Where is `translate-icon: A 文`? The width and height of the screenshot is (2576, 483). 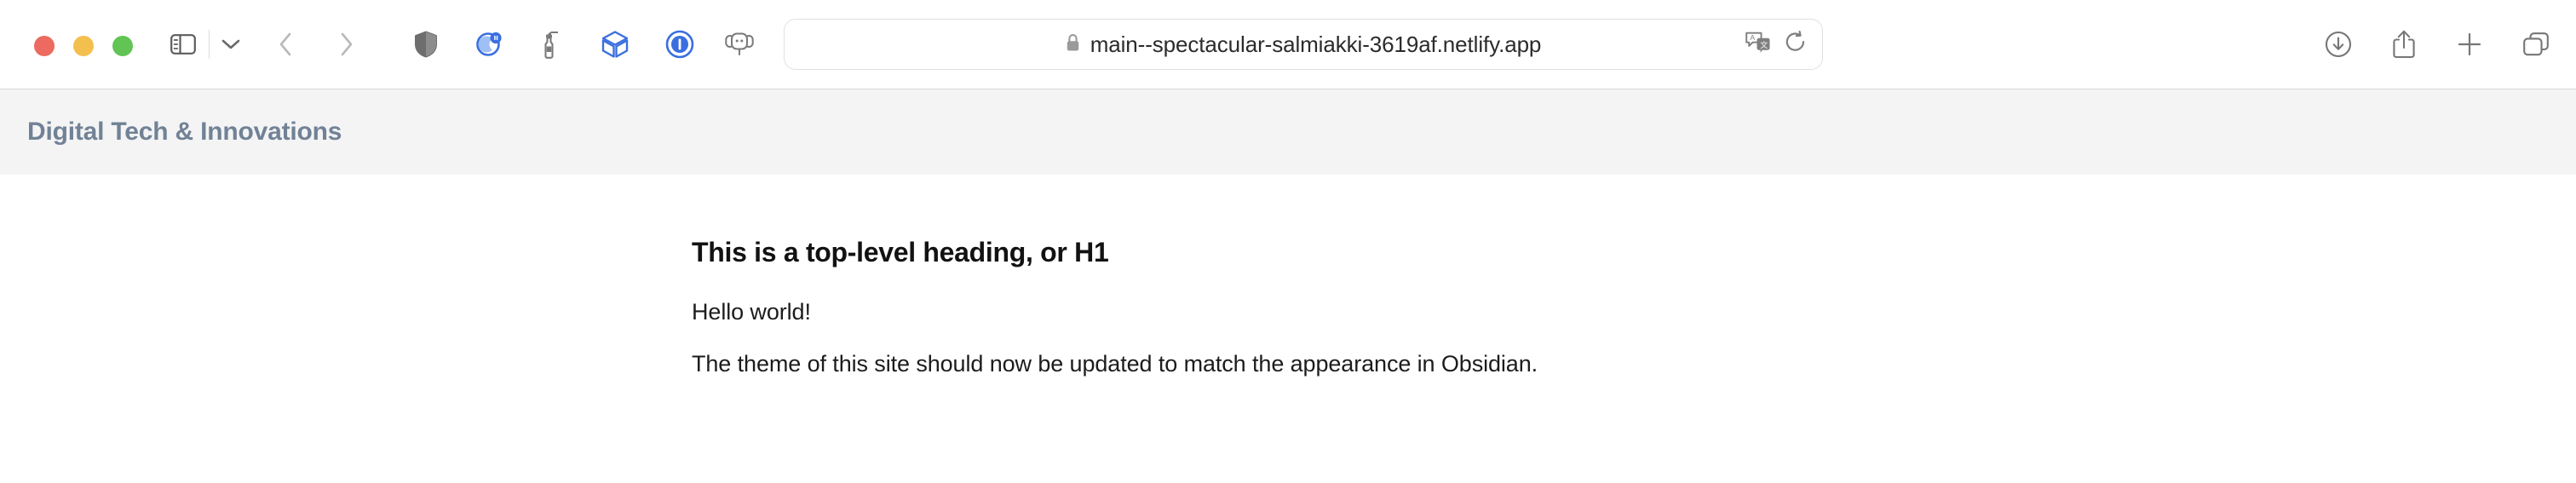
translate-icon: A 文 is located at coordinates (1758, 45).